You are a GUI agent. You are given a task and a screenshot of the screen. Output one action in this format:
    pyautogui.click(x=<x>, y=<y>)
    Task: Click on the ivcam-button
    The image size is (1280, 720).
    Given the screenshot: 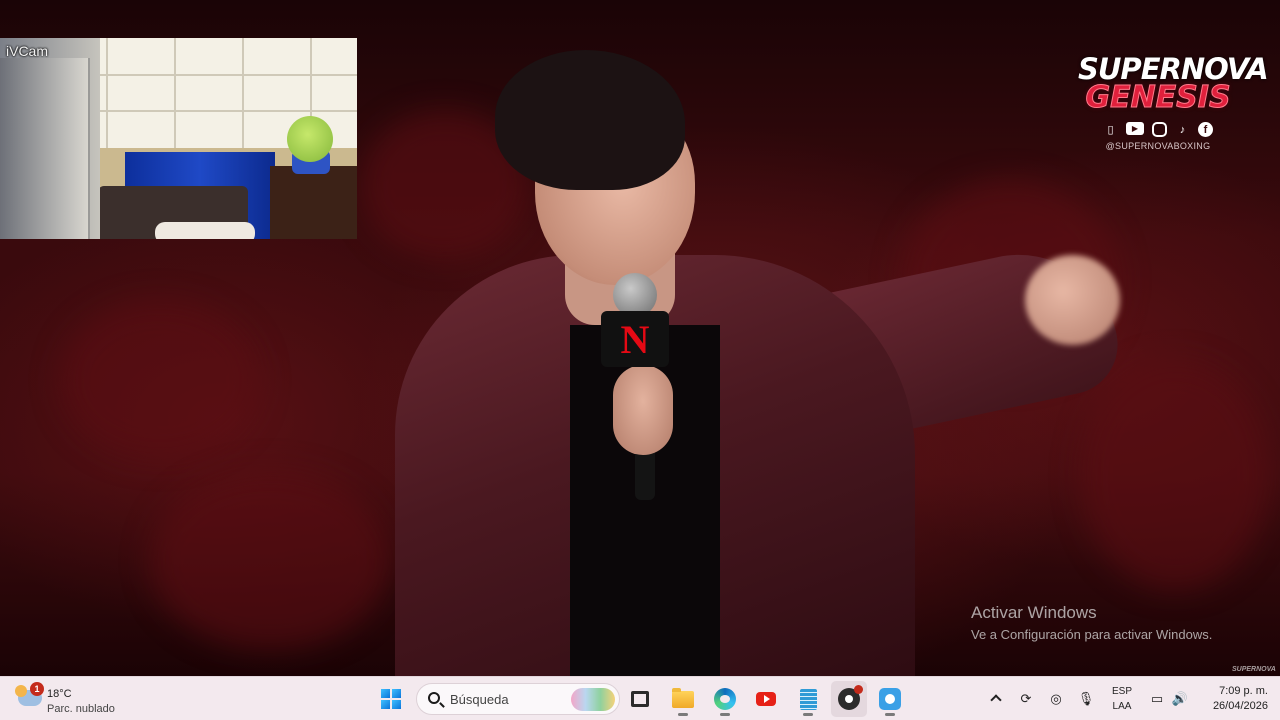 What is the action you would take?
    pyautogui.click(x=890, y=699)
    